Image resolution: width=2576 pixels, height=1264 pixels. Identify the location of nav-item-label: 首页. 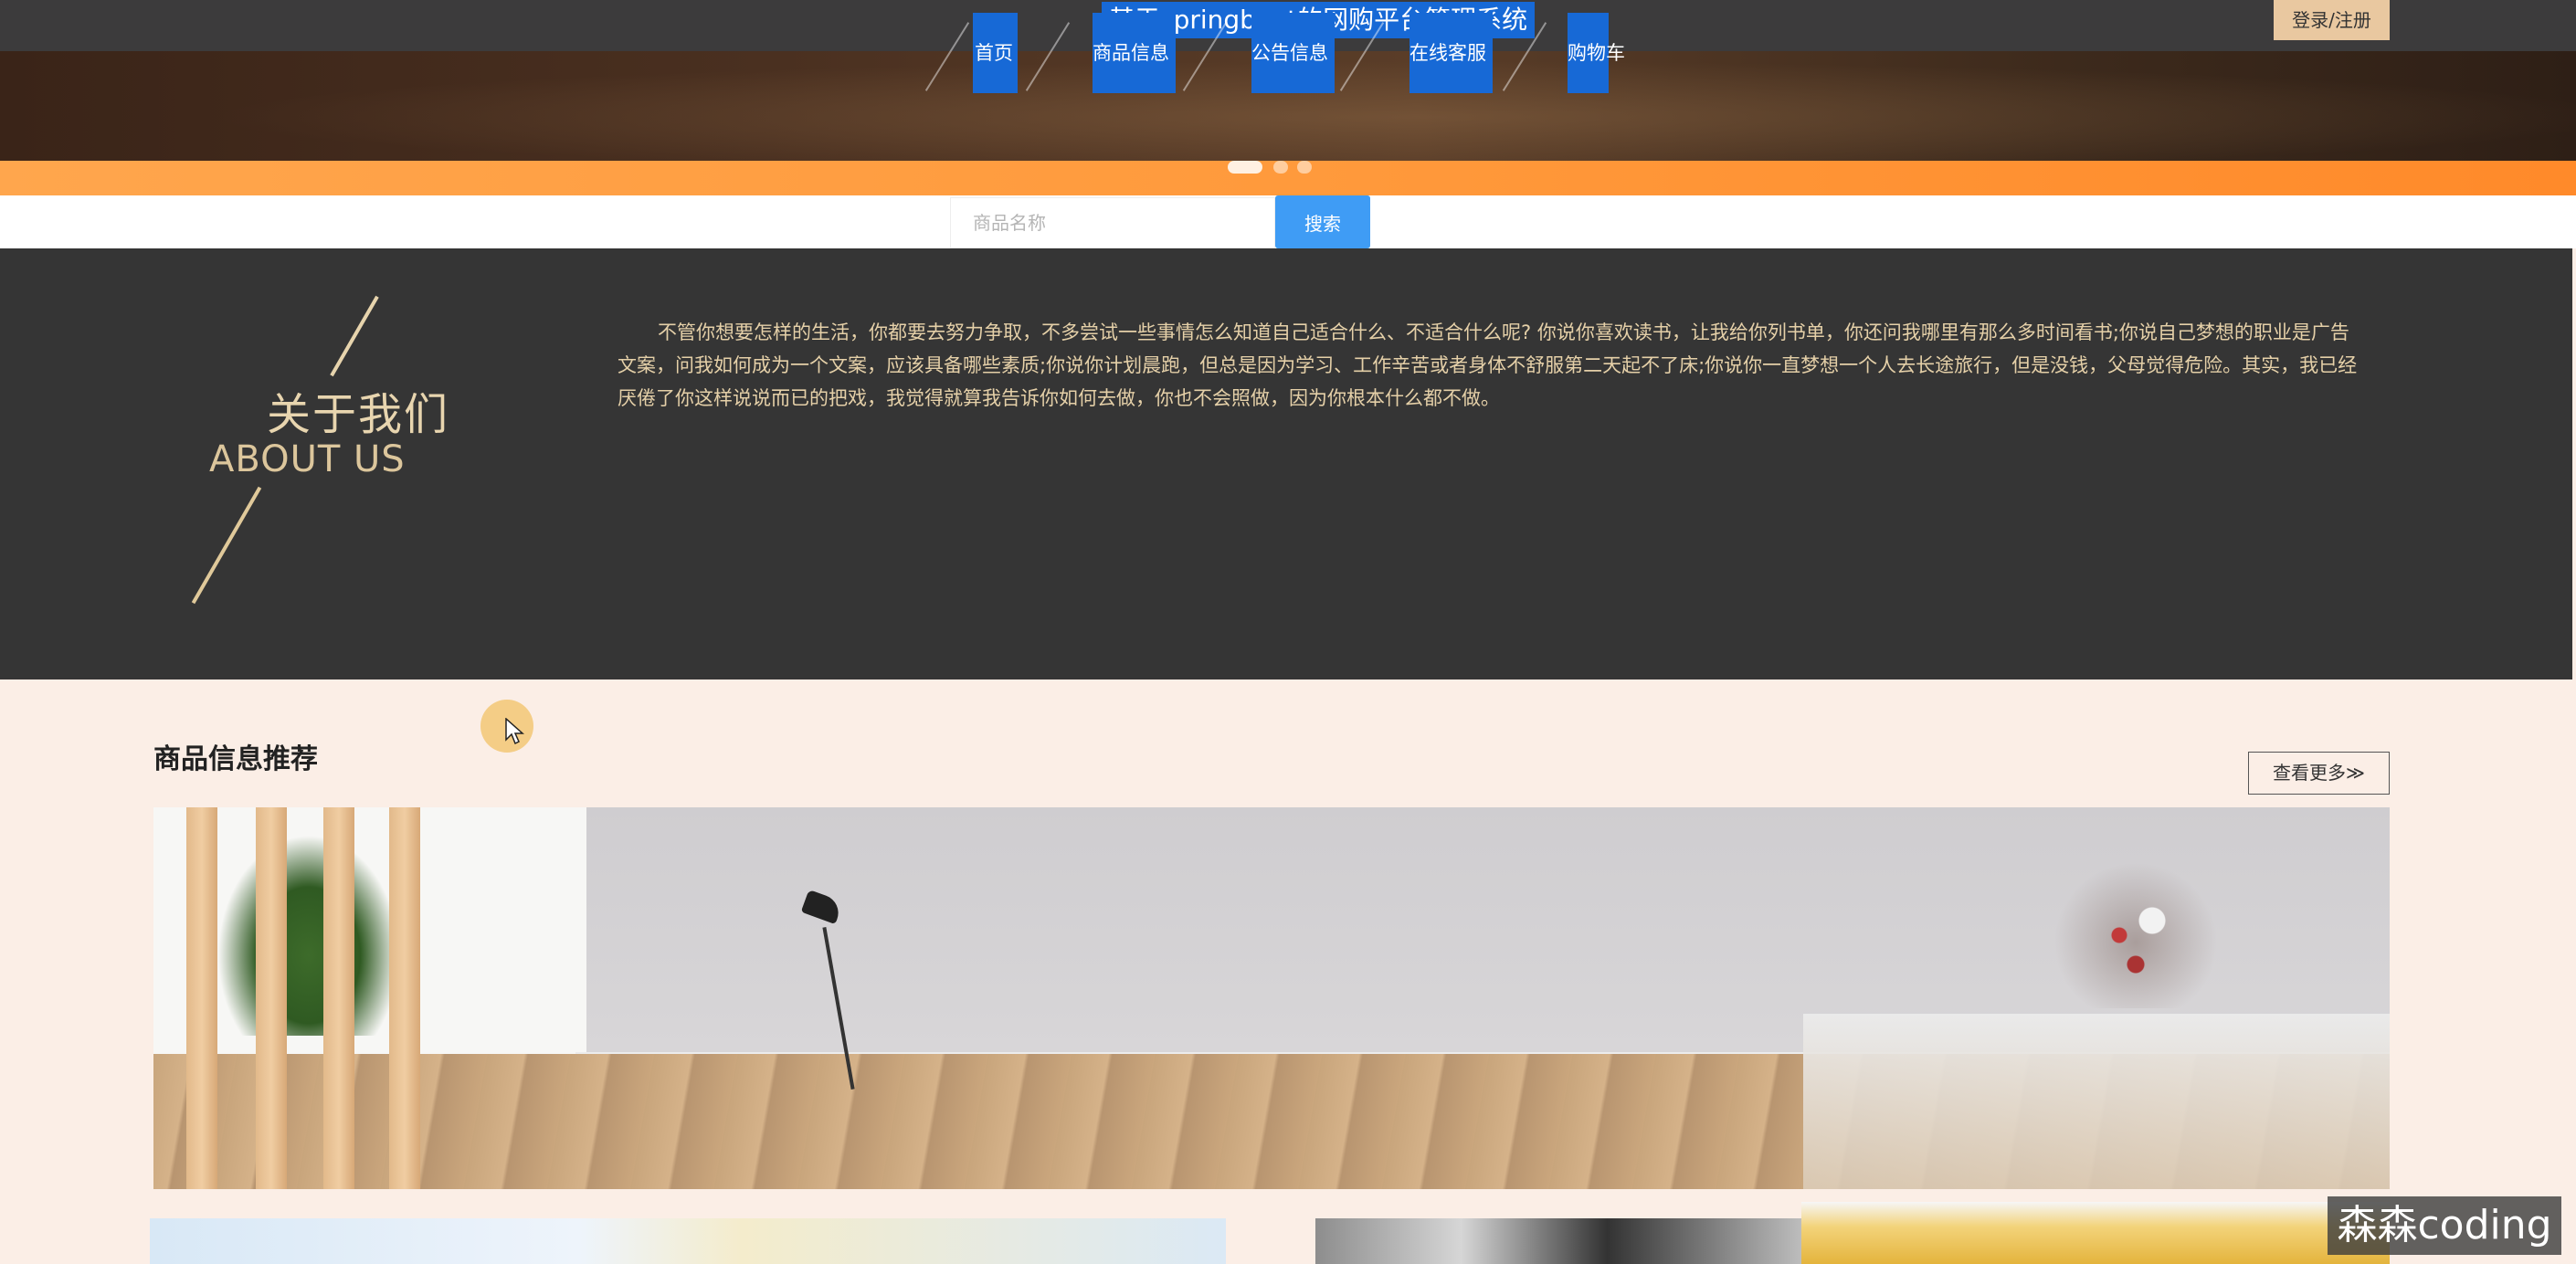
(994, 53).